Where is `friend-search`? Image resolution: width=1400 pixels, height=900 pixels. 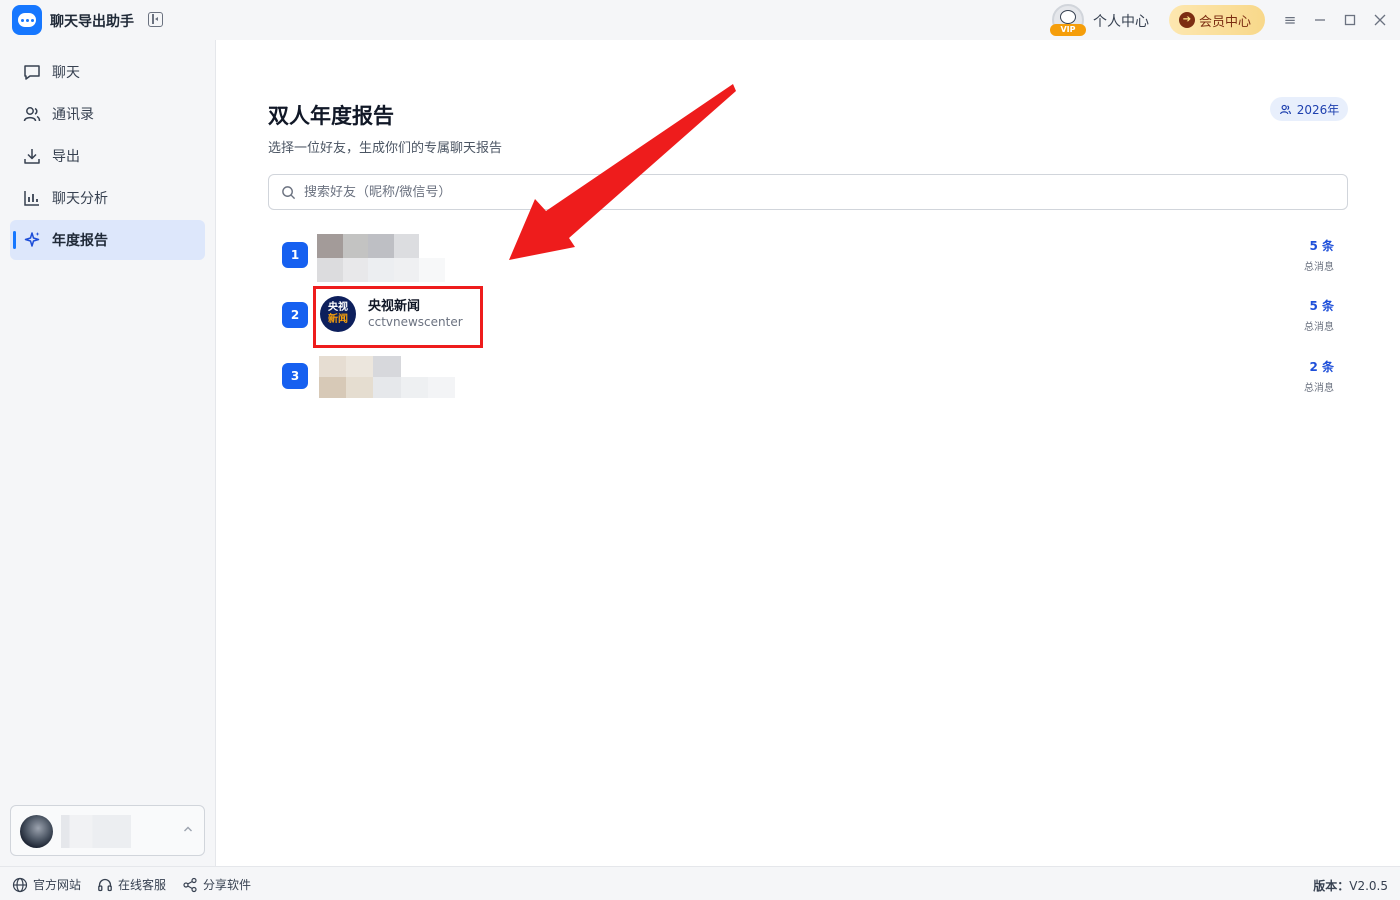 friend-search is located at coordinates (808, 192).